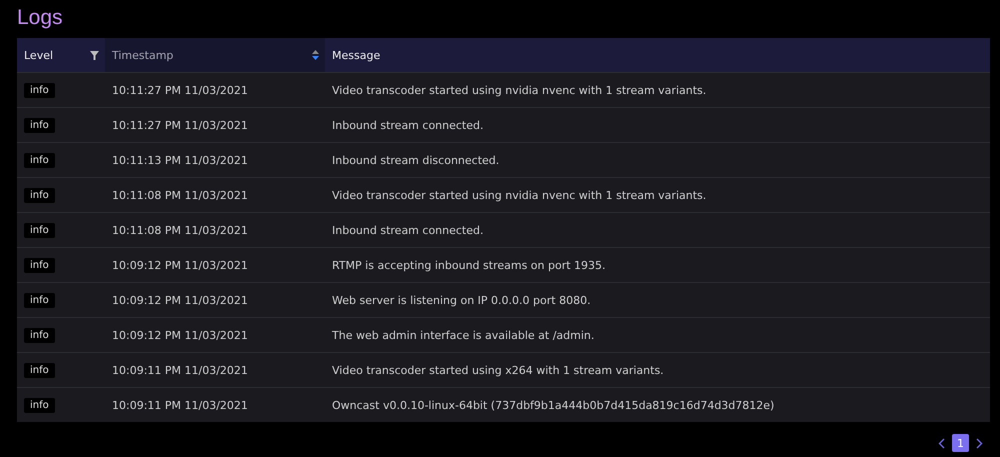 This screenshot has height=457, width=1000. What do you see at coordinates (979, 443) in the screenshot?
I see `next-page-icon` at bounding box center [979, 443].